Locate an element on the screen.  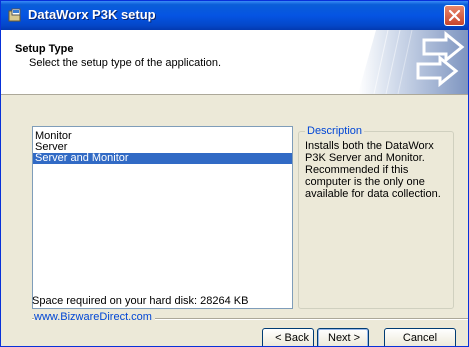
back-button: < Back is located at coordinates (288, 337).